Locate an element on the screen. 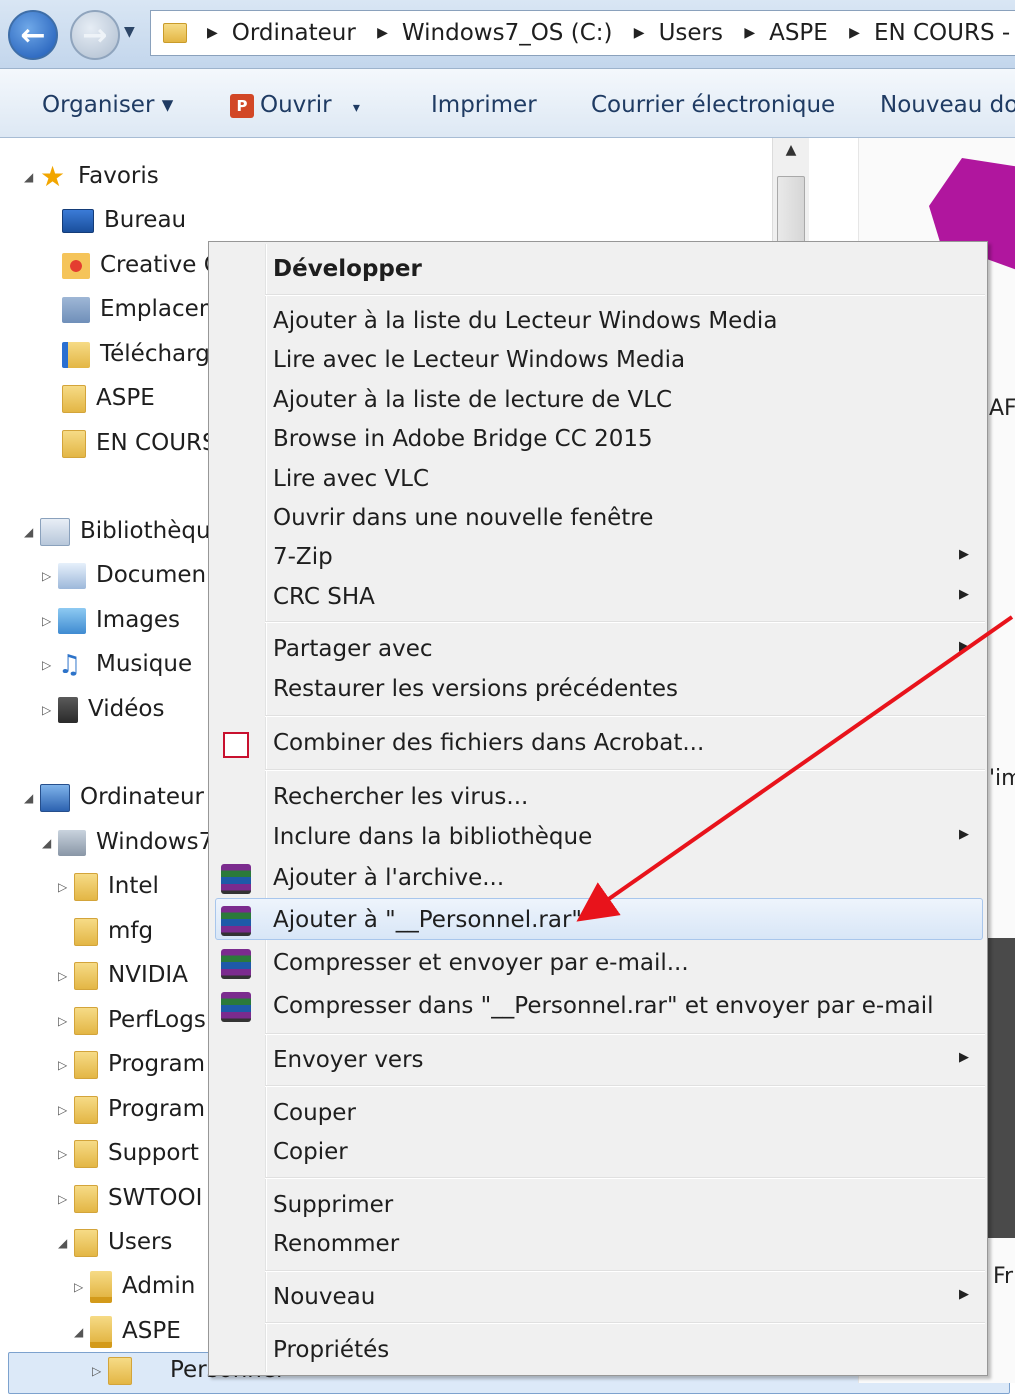 Image resolution: width=1015 pixels, height=1394 pixels. preview-dark-block is located at coordinates (1001, 1088).